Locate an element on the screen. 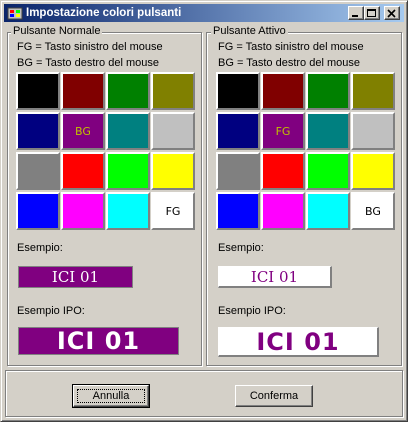  maximize-icon is located at coordinates (371, 13).